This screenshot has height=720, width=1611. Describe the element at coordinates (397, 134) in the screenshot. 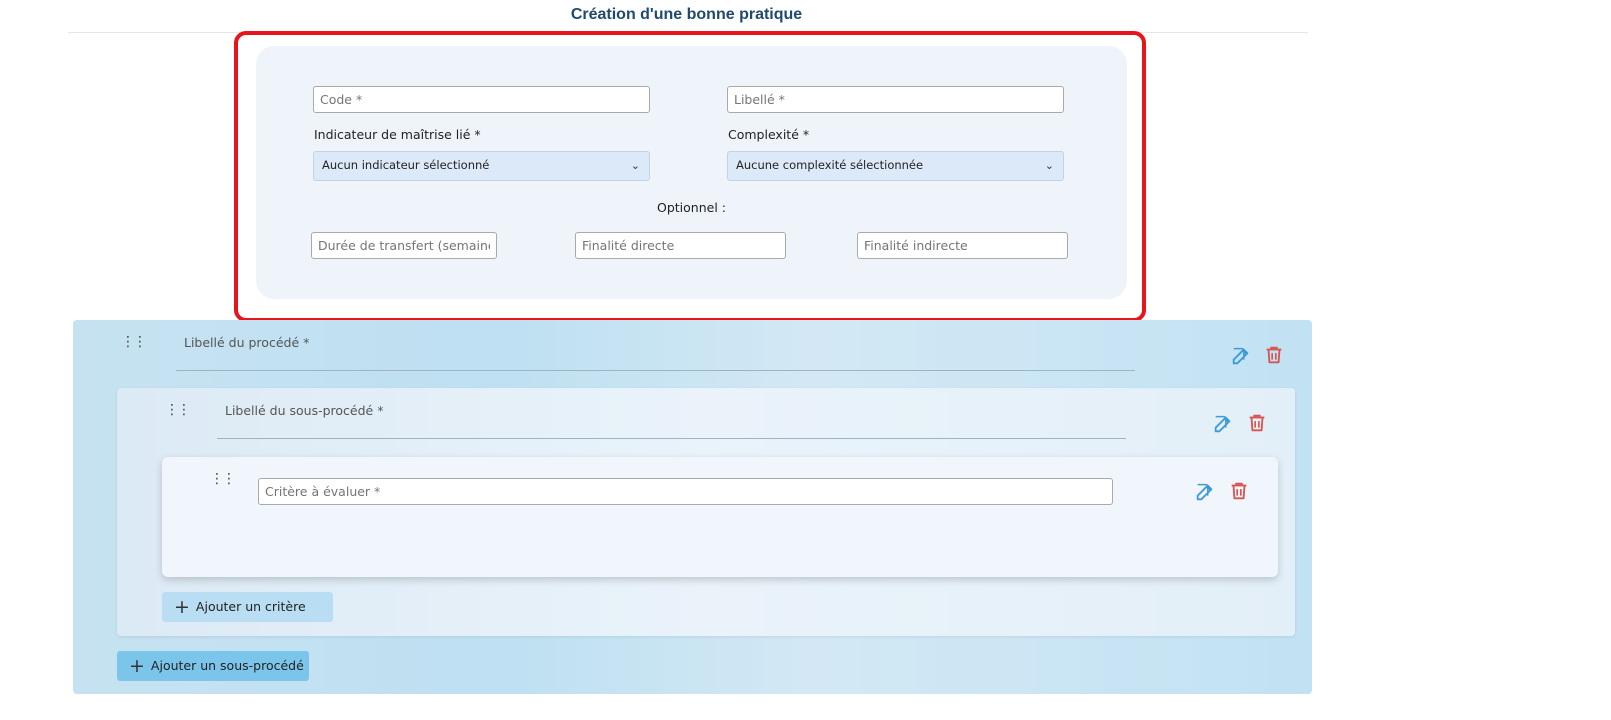

I see `indicateur-label: Indicateur de maîtrise lié *` at that location.